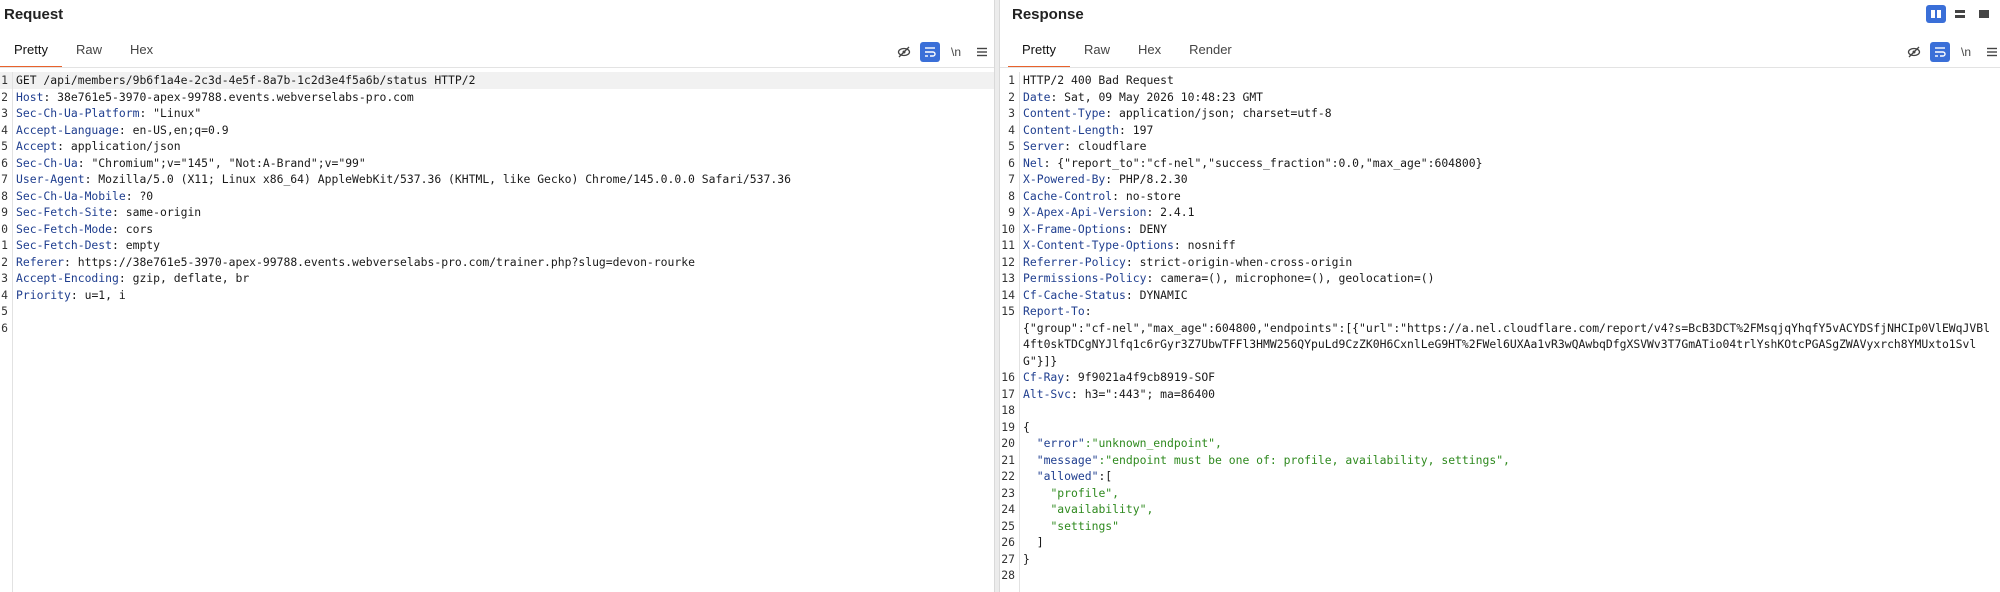 This screenshot has width=2000, height=592. What do you see at coordinates (497, 328) in the screenshot?
I see `code-line: 6` at bounding box center [497, 328].